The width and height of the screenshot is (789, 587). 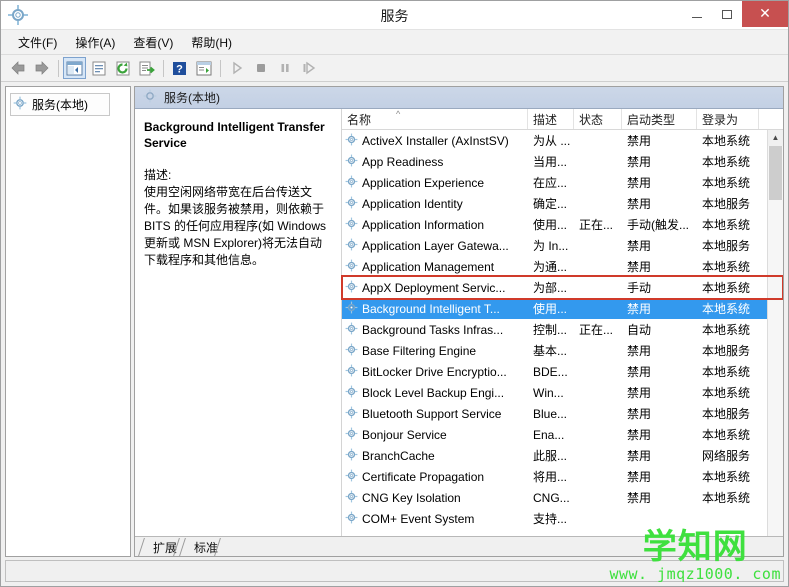 I want to click on cell-startup-type: 自动, so click(x=639, y=330).